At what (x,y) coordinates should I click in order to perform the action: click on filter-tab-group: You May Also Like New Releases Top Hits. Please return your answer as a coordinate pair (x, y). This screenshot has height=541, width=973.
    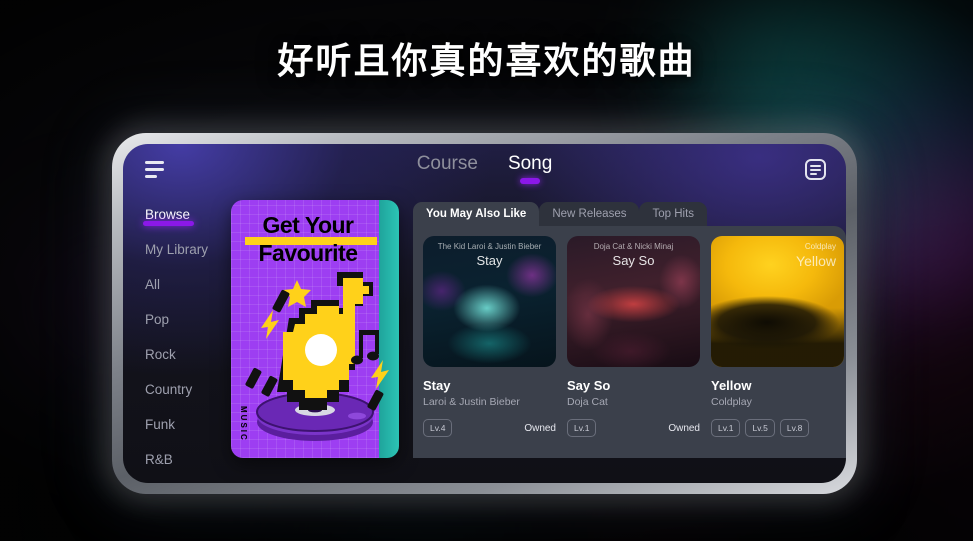
    Looking at the image, I should click on (629, 213).